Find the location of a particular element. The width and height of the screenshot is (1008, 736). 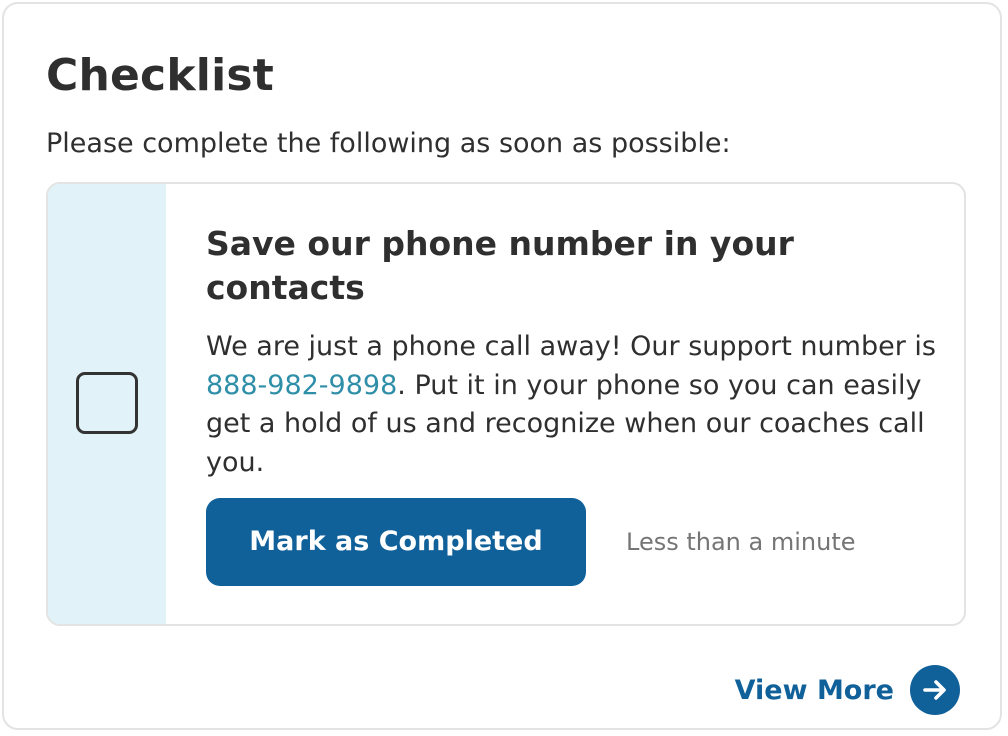

view-more-label: View More is located at coordinates (814, 690).